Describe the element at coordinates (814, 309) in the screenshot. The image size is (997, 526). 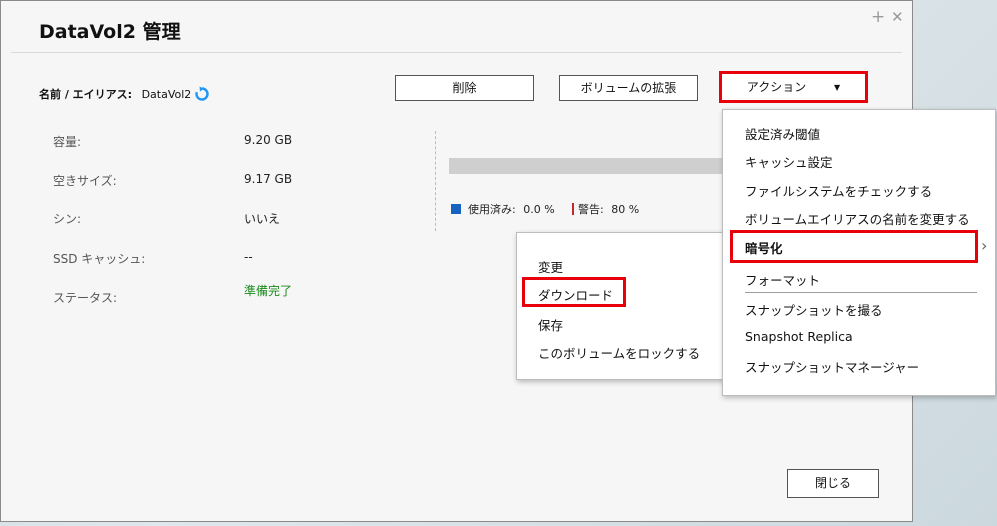
I see `menu-item-take-snapshot: スナップショットを撮る` at that location.